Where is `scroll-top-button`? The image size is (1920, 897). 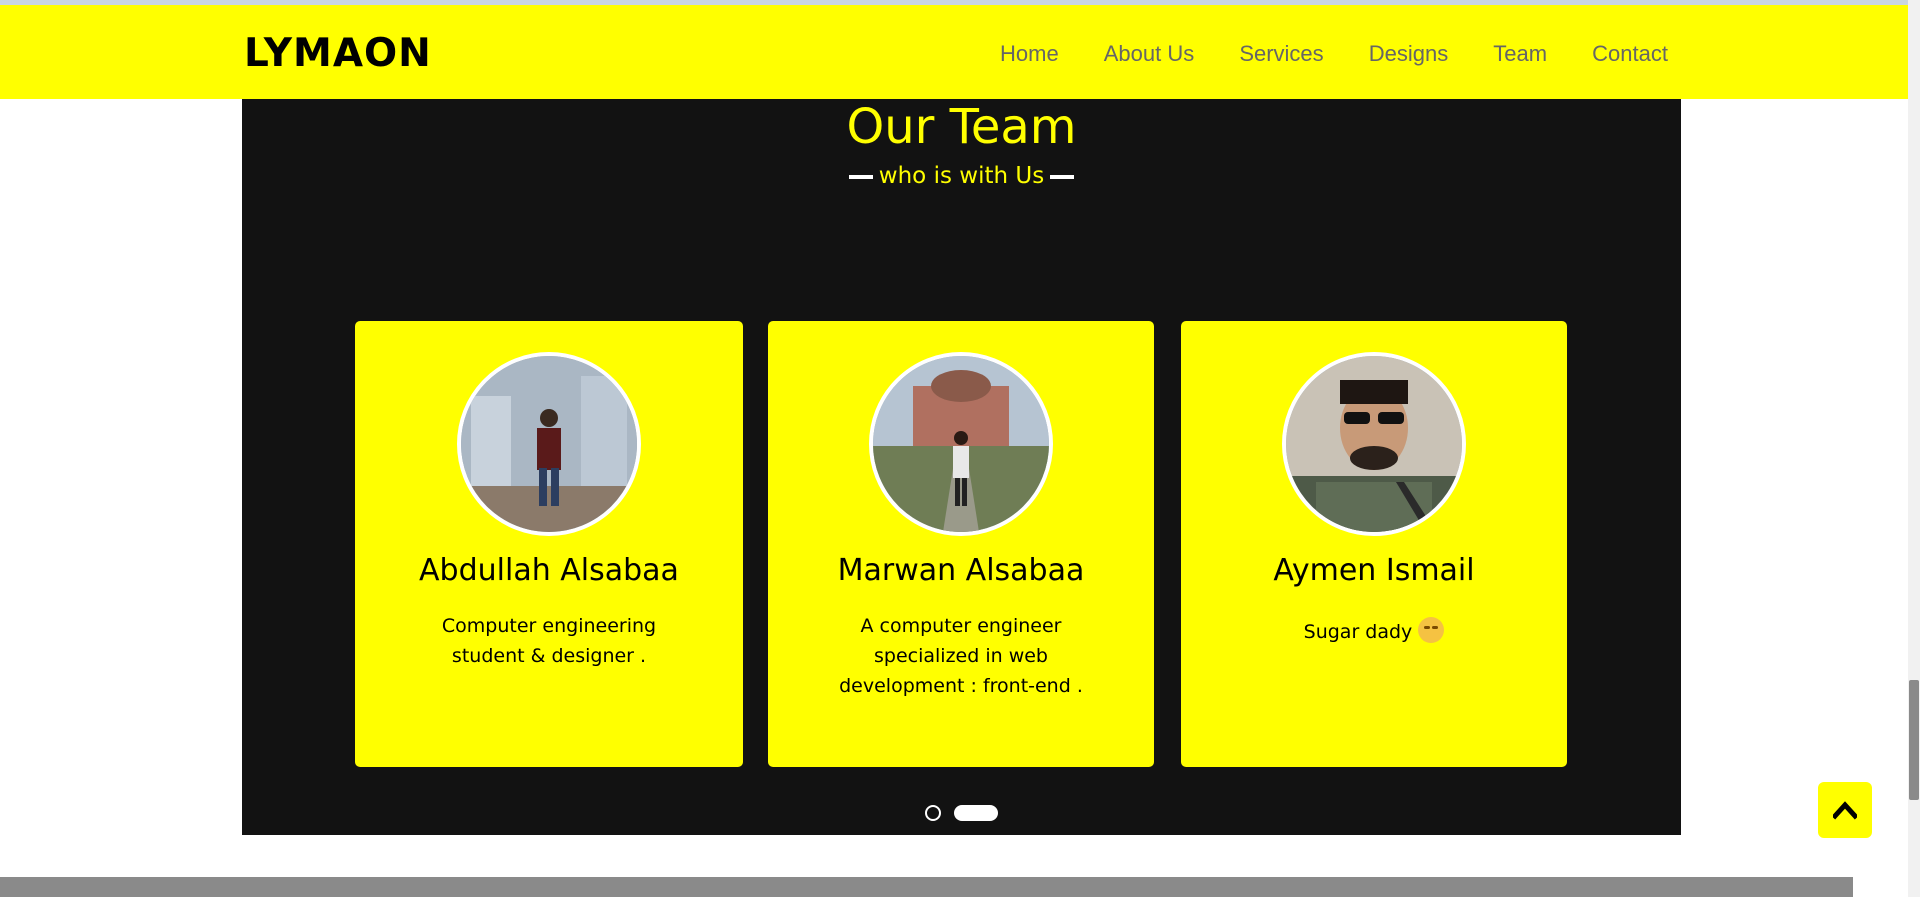
scroll-top-button is located at coordinates (1845, 810).